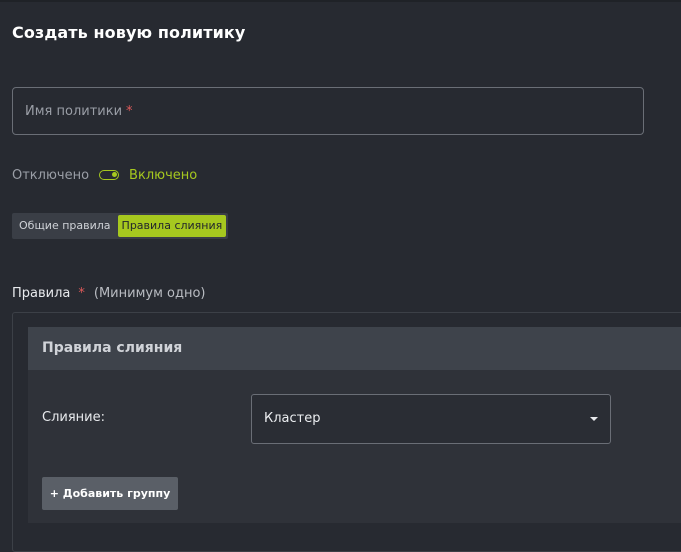 The width and height of the screenshot is (681, 552). I want to click on merge-select: Кластер, so click(431, 419).